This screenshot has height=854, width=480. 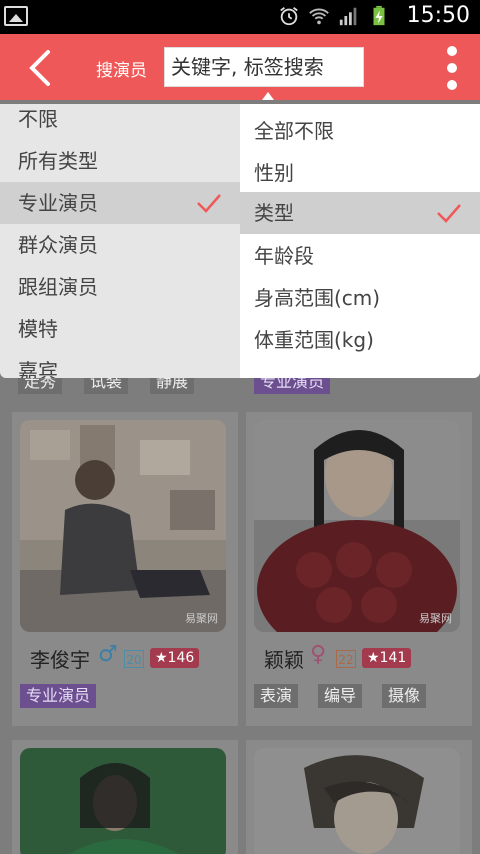 What do you see at coordinates (346, 659) in the screenshot?
I see `age-badge: 22` at bounding box center [346, 659].